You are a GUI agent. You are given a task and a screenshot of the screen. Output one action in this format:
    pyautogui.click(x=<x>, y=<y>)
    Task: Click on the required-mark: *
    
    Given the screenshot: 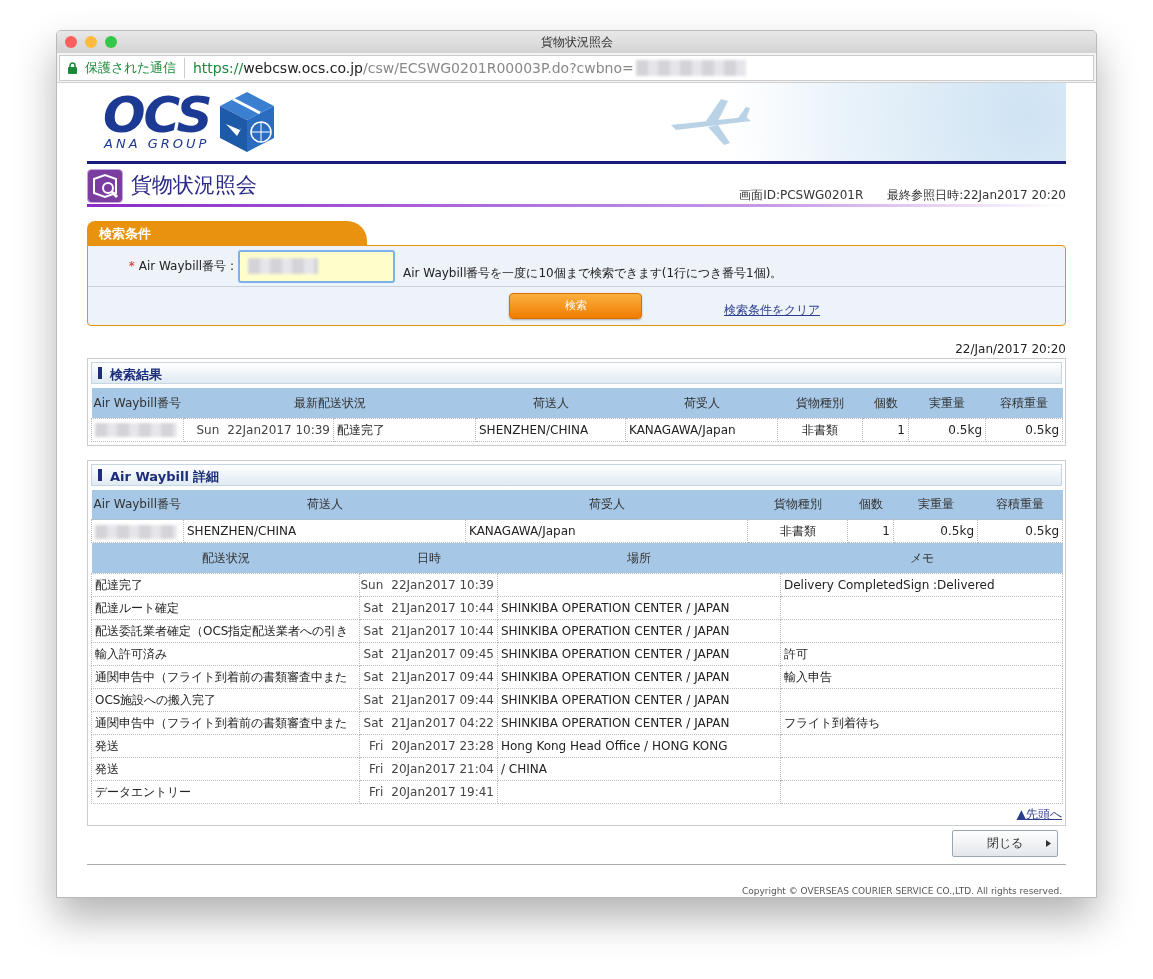 What is the action you would take?
    pyautogui.click(x=131, y=266)
    